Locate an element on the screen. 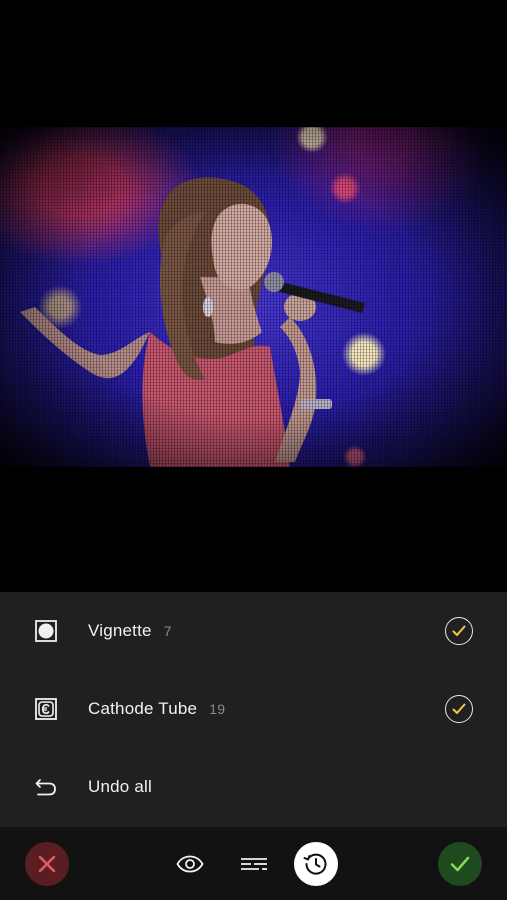 Image resolution: width=507 pixels, height=900 pixels. history-item-label: Vignette 7 is located at coordinates (130, 631).